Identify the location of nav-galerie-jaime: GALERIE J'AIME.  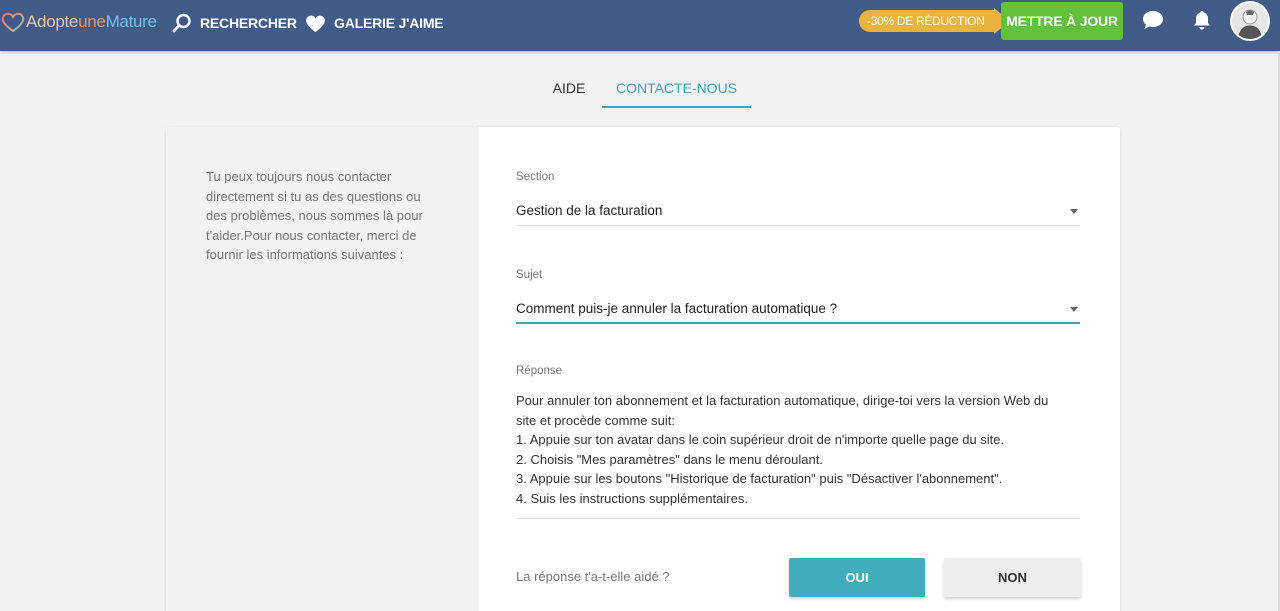
(374, 23).